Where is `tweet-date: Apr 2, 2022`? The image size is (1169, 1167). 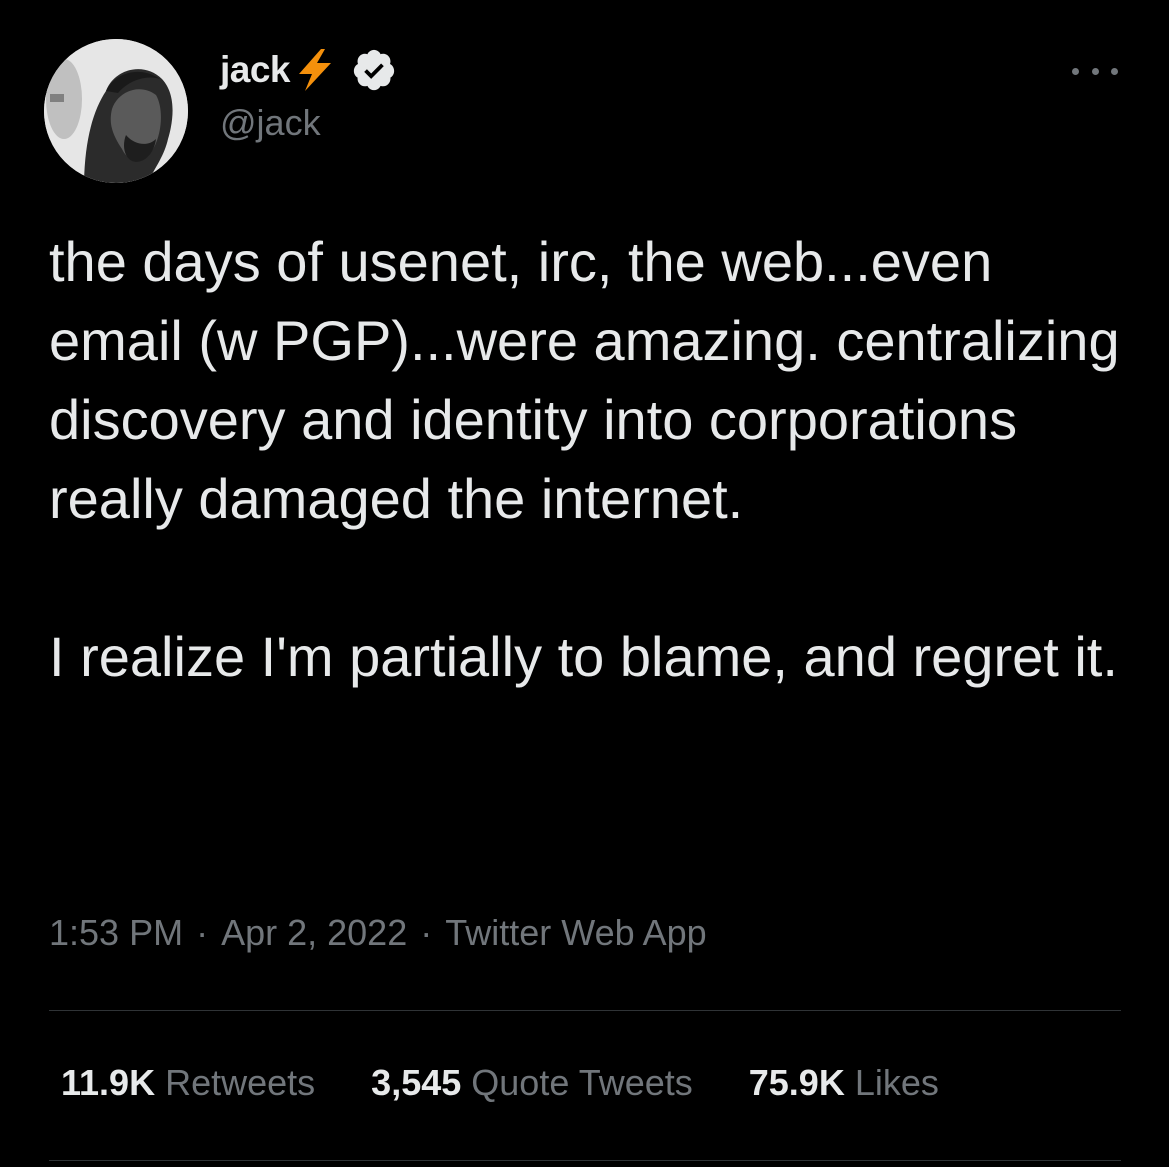
tweet-date: Apr 2, 2022 is located at coordinates (314, 932).